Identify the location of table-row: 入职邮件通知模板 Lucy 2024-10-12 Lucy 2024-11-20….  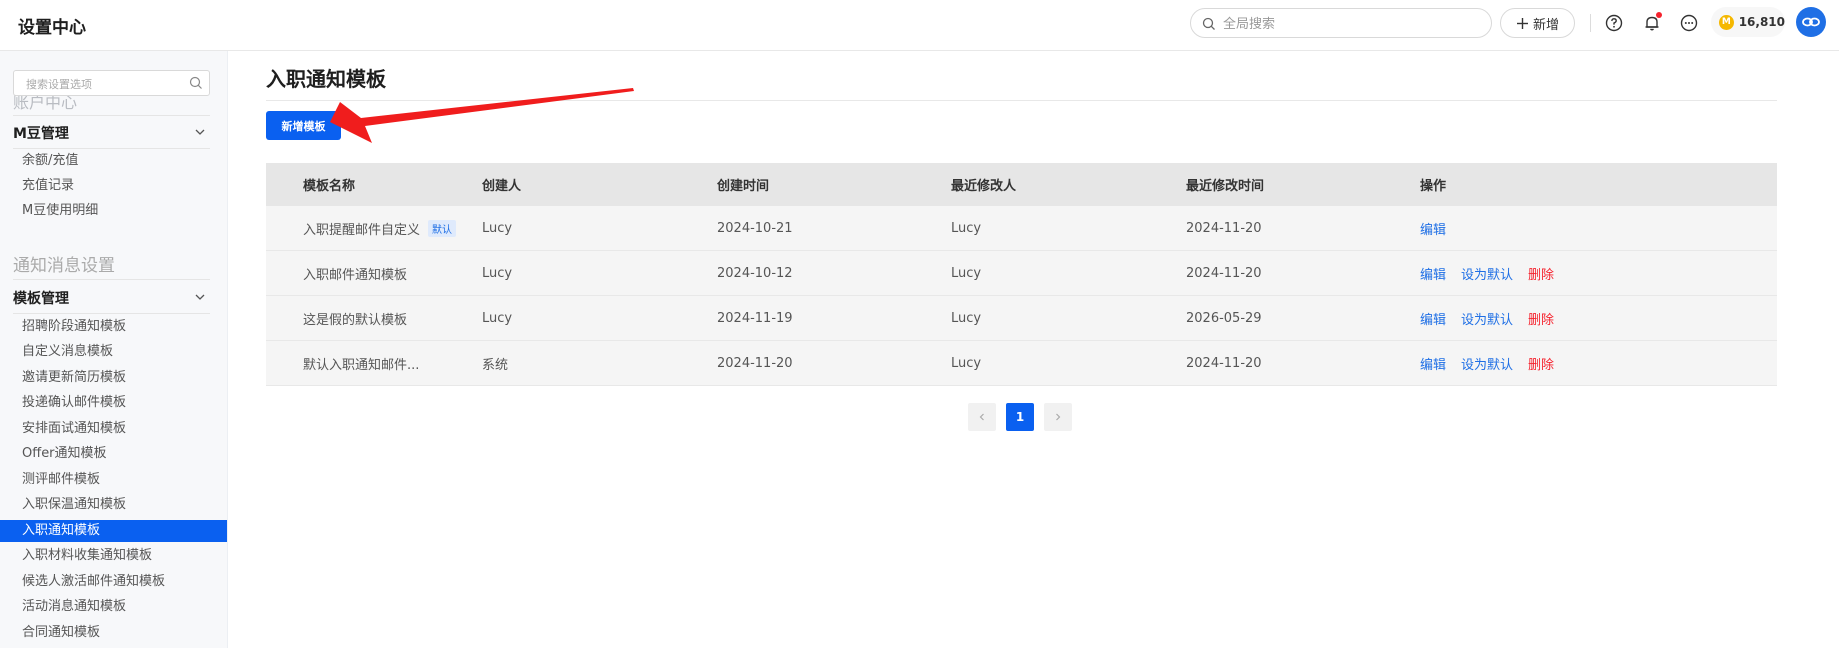
(1021, 273).